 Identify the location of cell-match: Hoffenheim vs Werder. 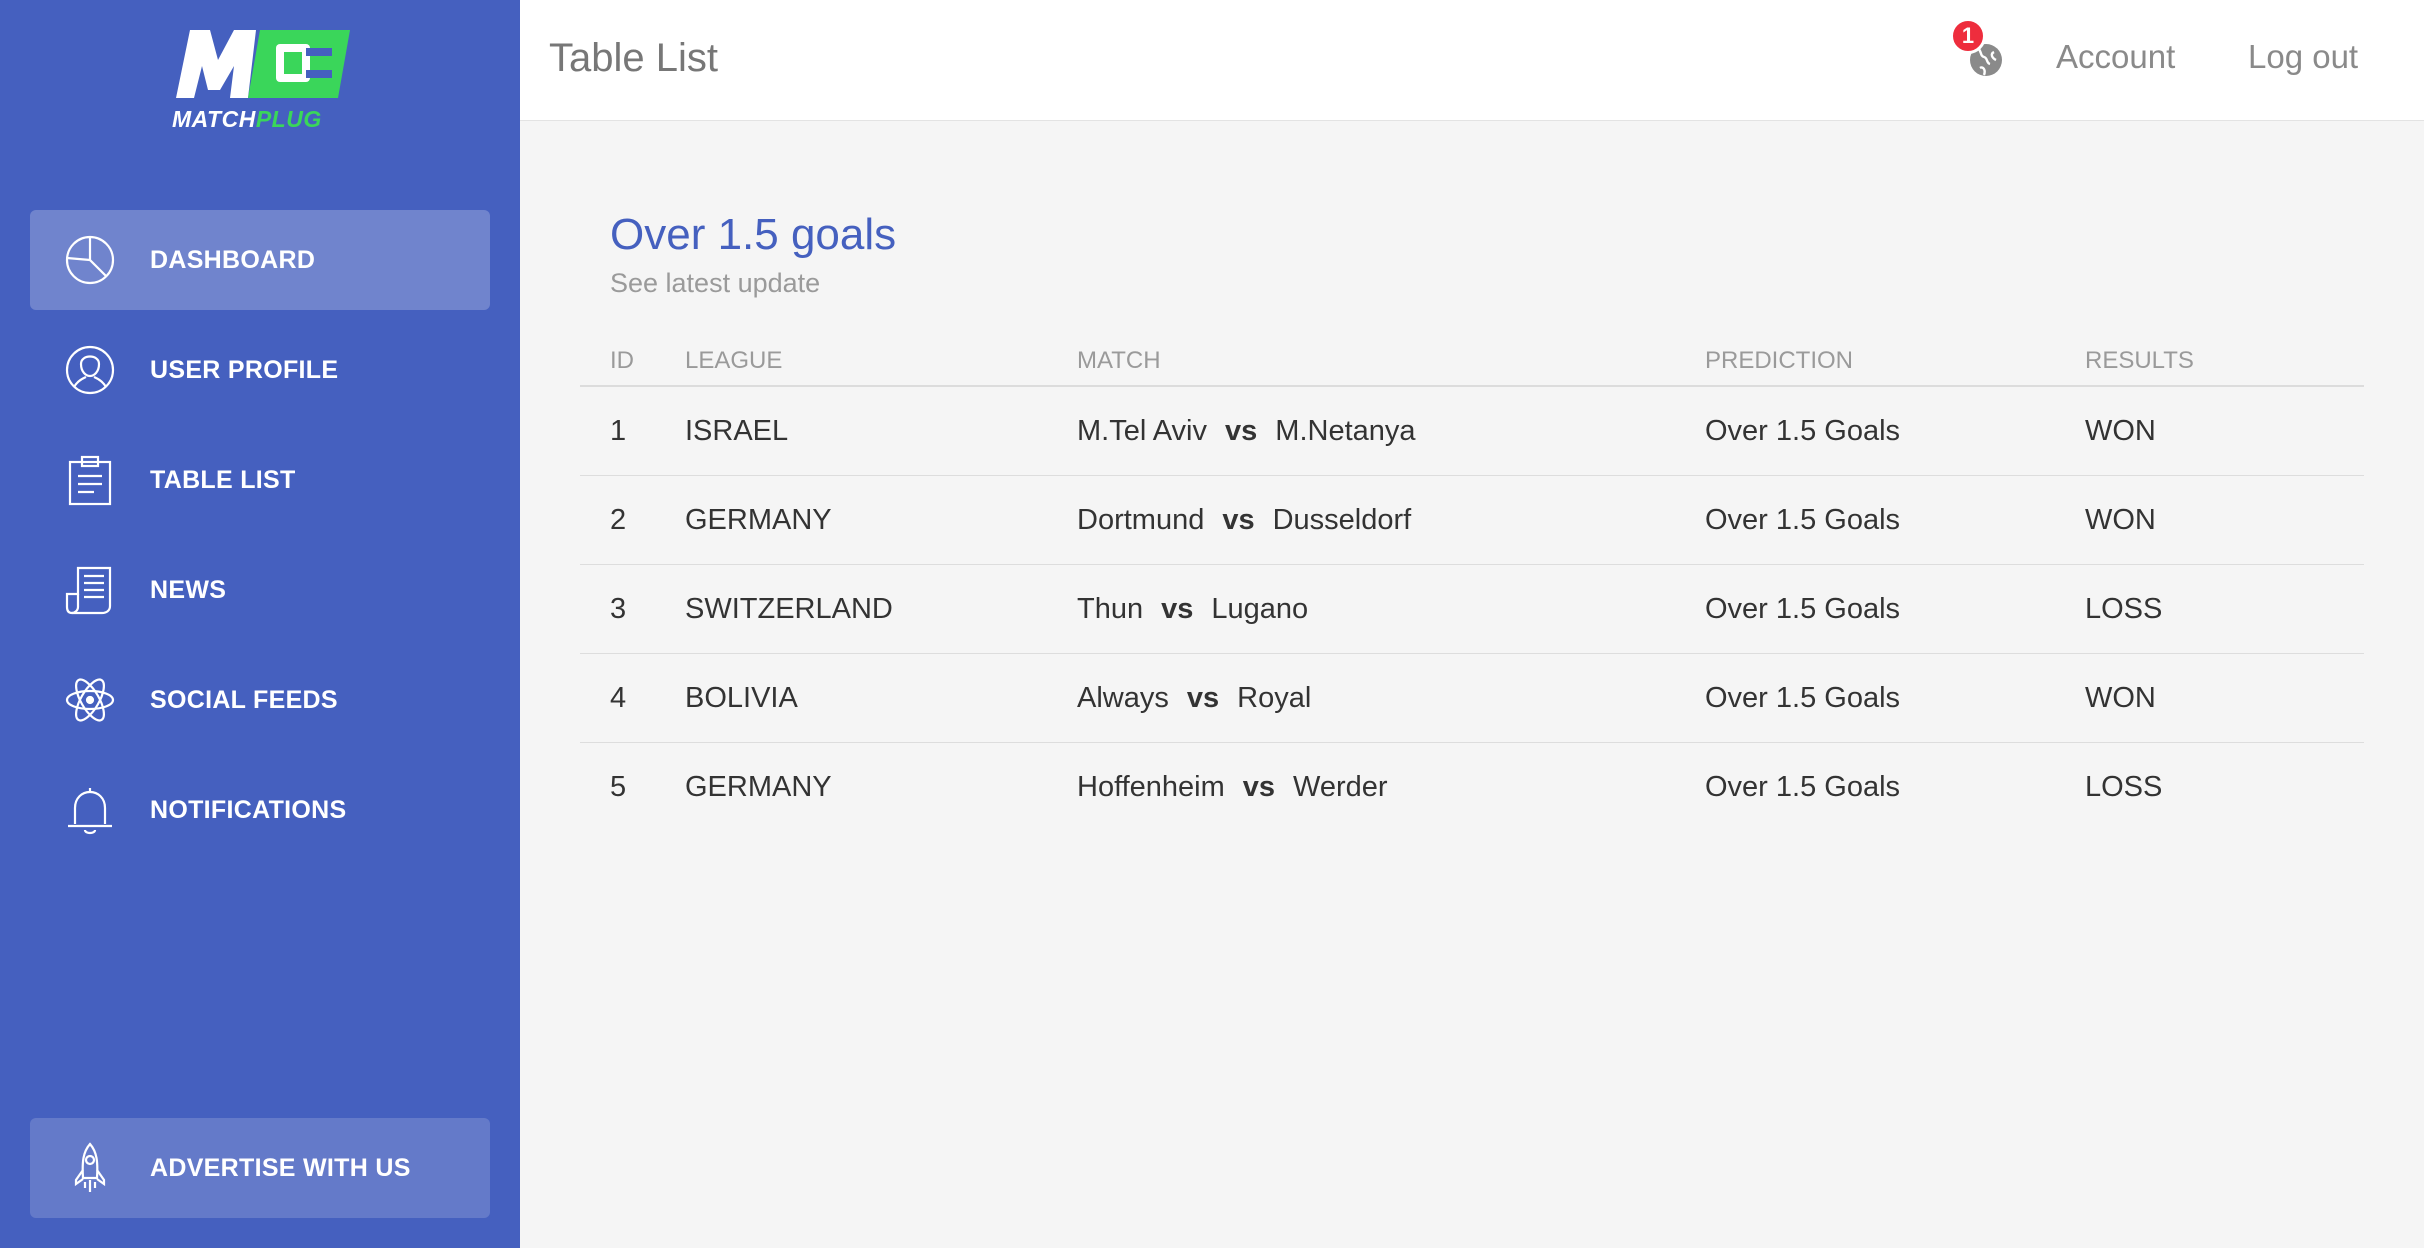
(1391, 787).